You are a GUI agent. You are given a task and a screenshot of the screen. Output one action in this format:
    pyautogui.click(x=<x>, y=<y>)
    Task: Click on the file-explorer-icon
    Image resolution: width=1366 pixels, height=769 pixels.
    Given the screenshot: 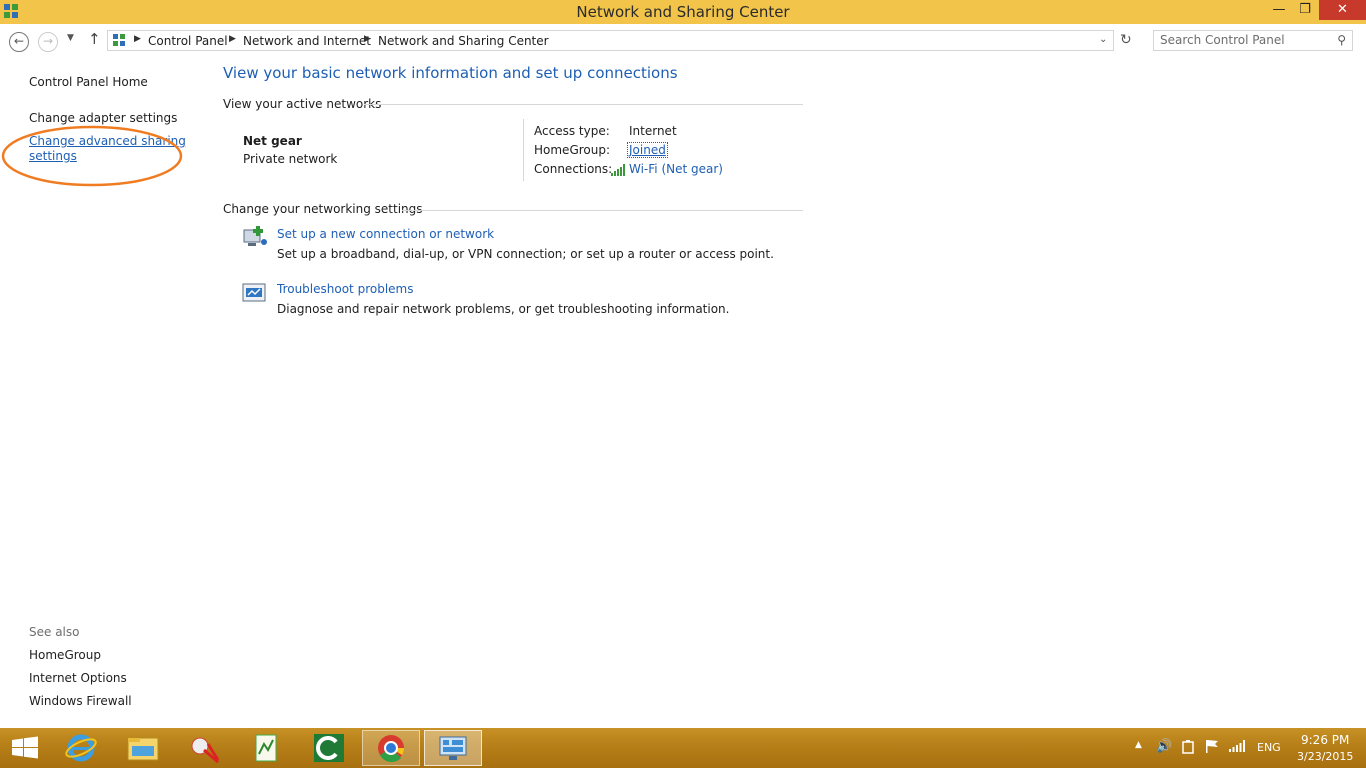 What is the action you would take?
    pyautogui.click(x=143, y=748)
    